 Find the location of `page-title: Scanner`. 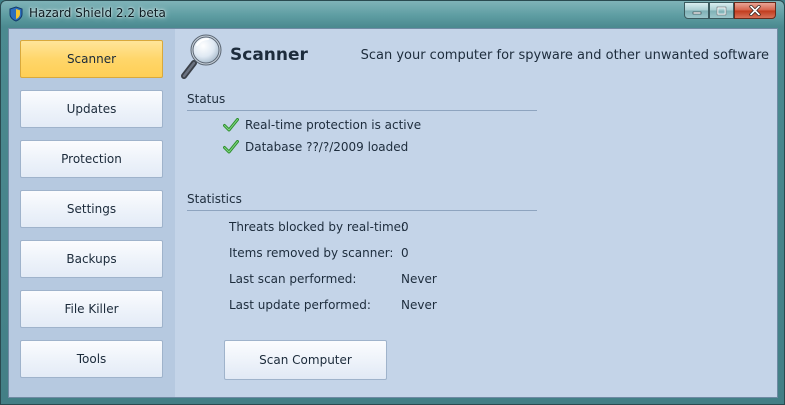

page-title: Scanner is located at coordinates (269, 55).